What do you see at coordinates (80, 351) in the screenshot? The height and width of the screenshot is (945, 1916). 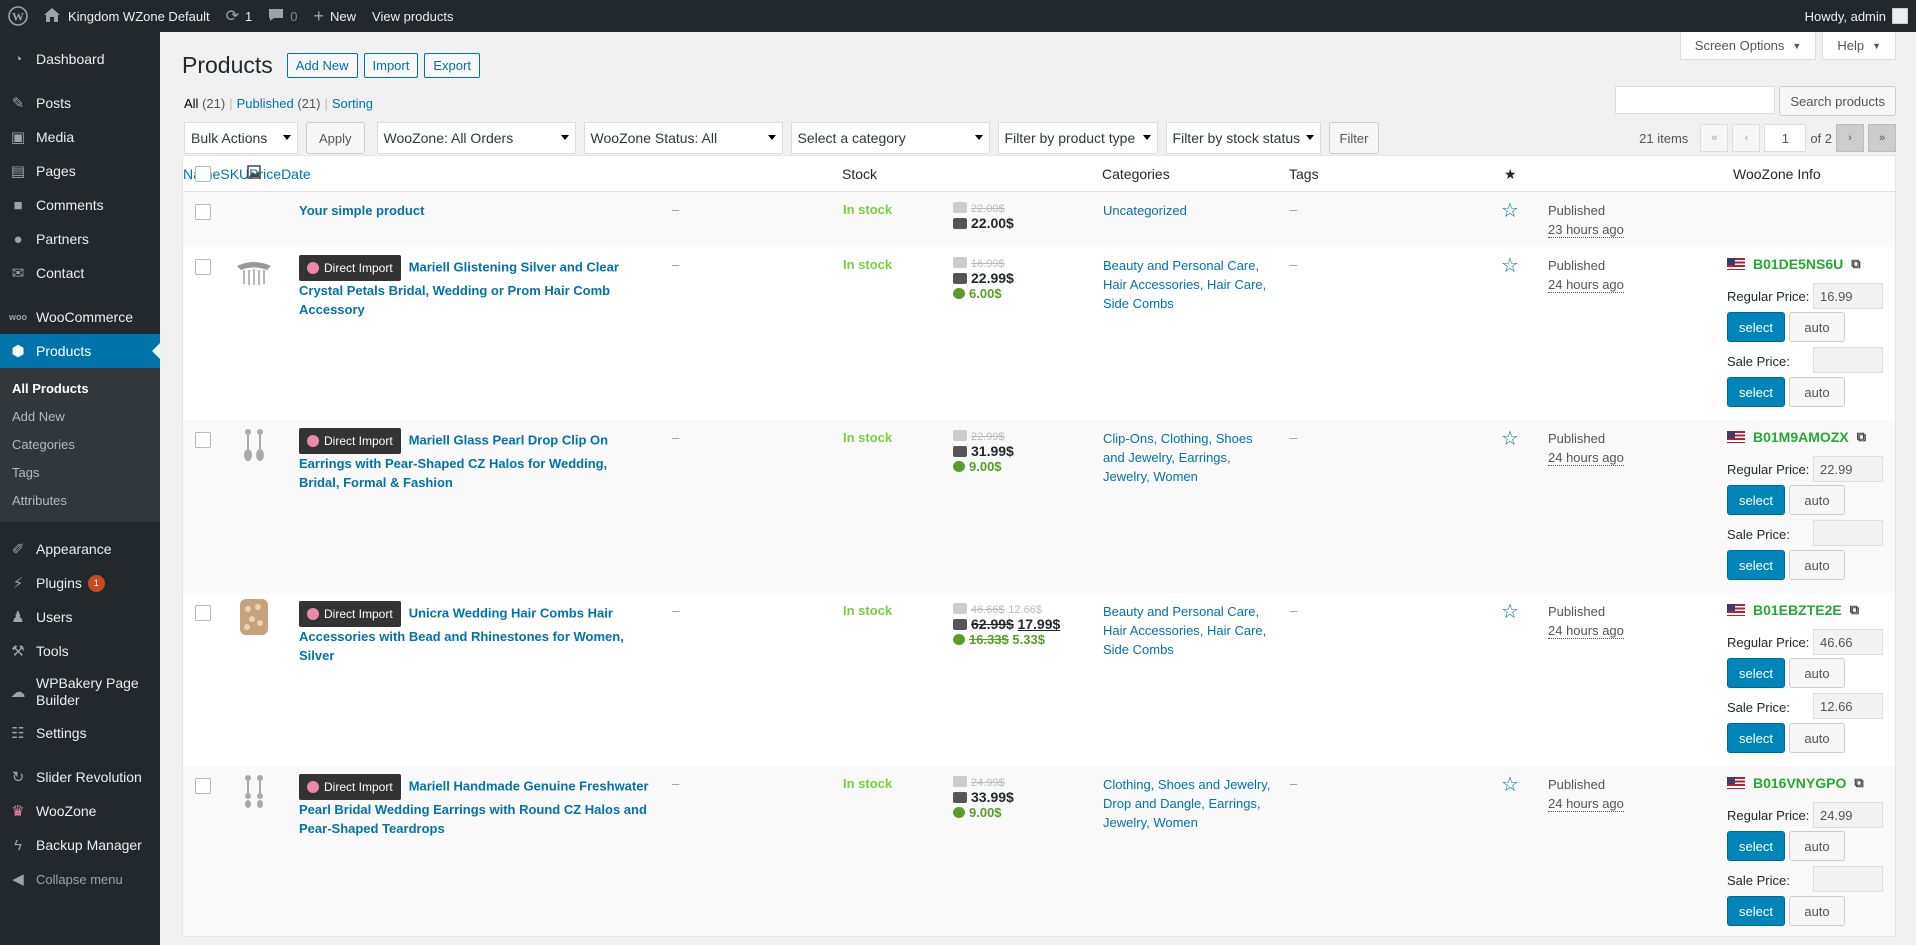 I see `menu-products: ⬢ Products` at bounding box center [80, 351].